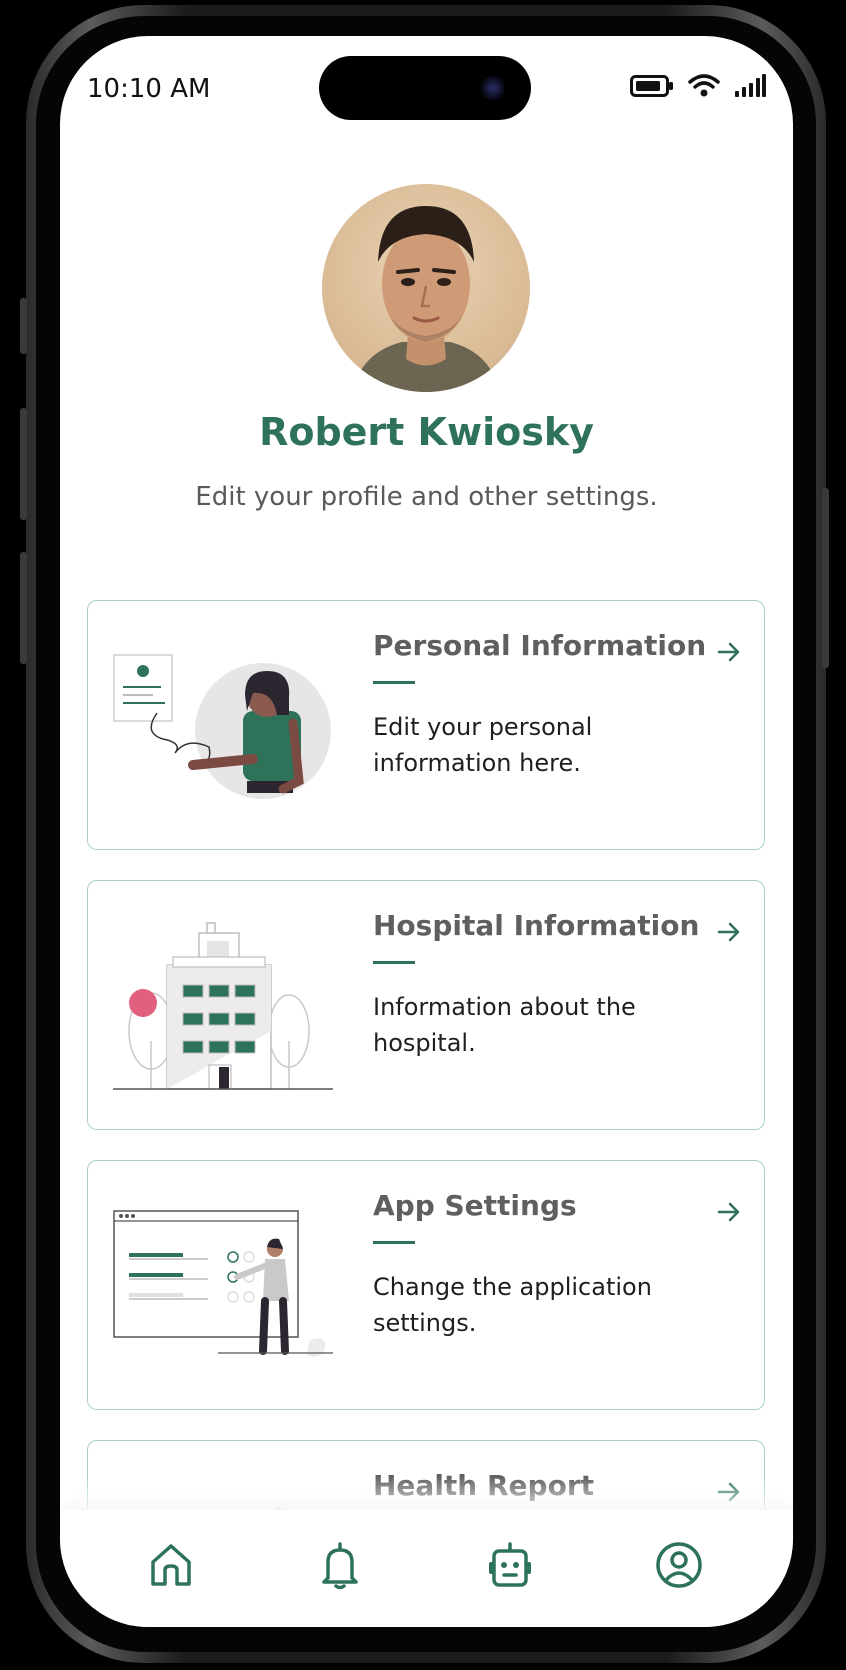 This screenshot has width=846, height=1670. I want to click on home-icon, so click(171, 1565).